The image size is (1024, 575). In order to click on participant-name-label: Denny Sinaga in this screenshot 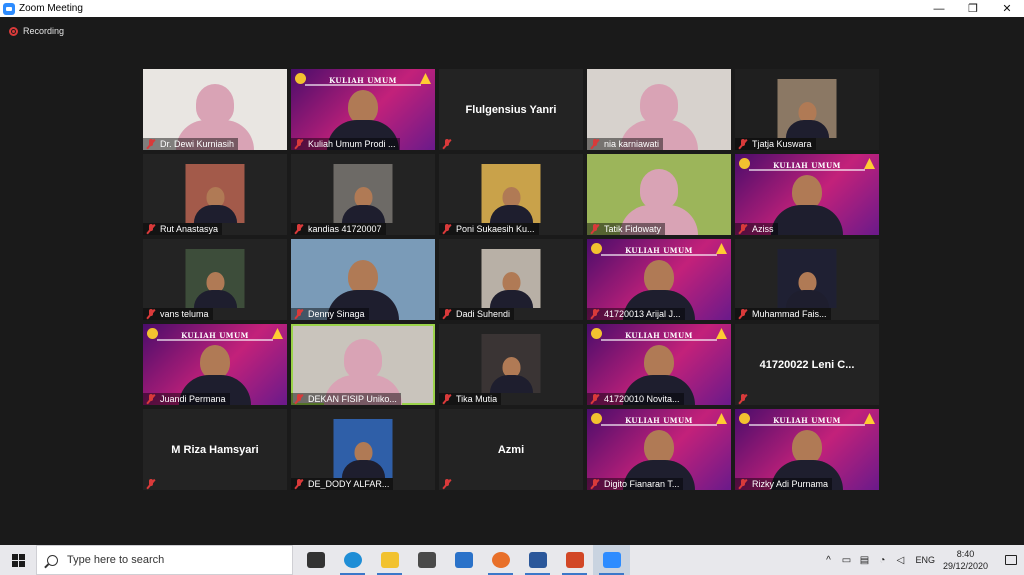, I will do `click(330, 314)`.